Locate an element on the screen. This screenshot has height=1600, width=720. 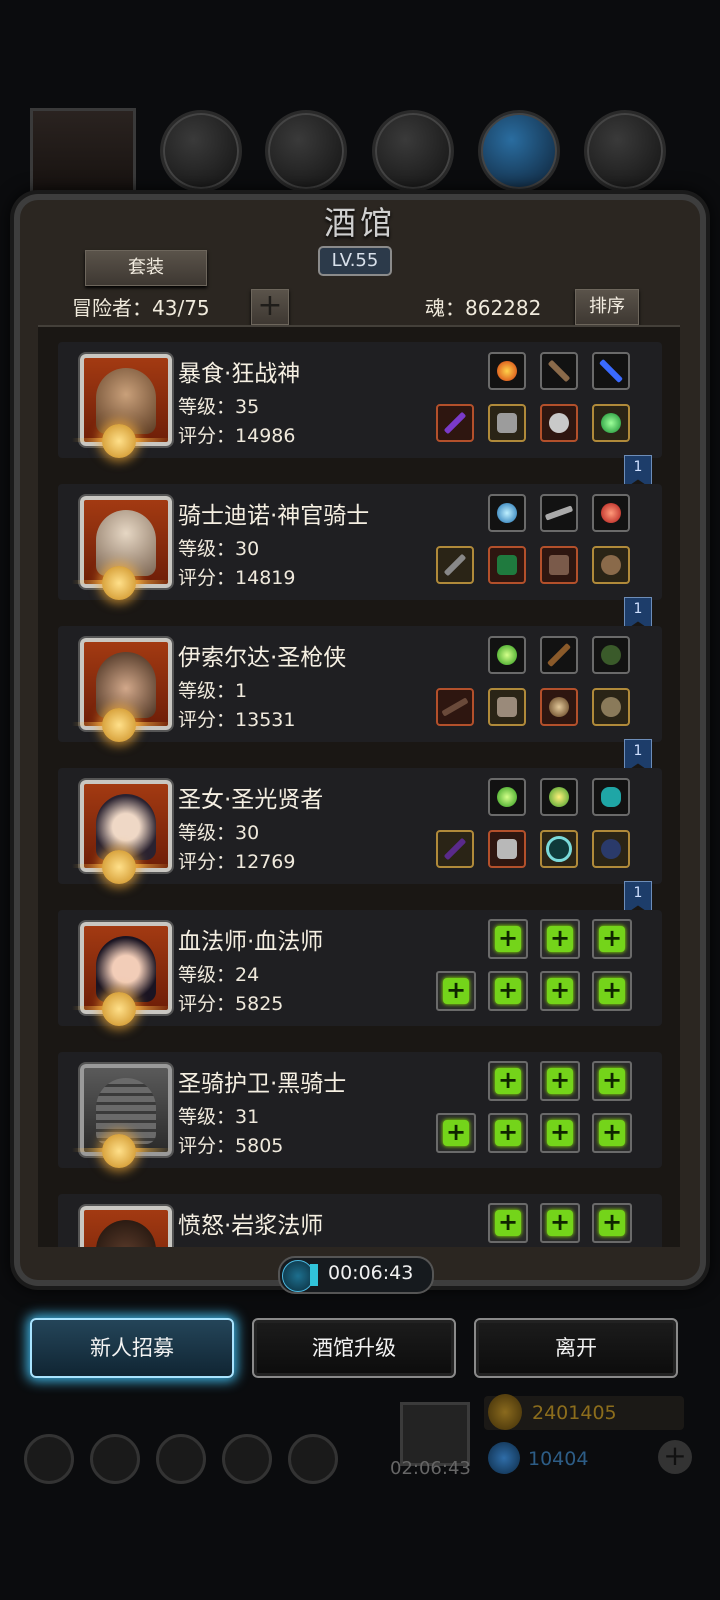
lantern-icon is located at coordinates (559, 797).